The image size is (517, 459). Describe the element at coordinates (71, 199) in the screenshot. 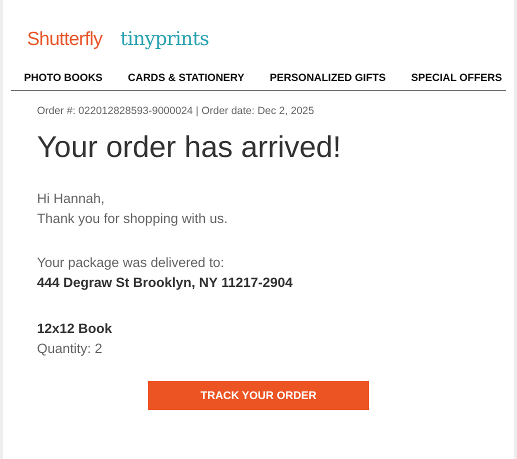

I see `greeting-text: Hi Hannah,` at that location.